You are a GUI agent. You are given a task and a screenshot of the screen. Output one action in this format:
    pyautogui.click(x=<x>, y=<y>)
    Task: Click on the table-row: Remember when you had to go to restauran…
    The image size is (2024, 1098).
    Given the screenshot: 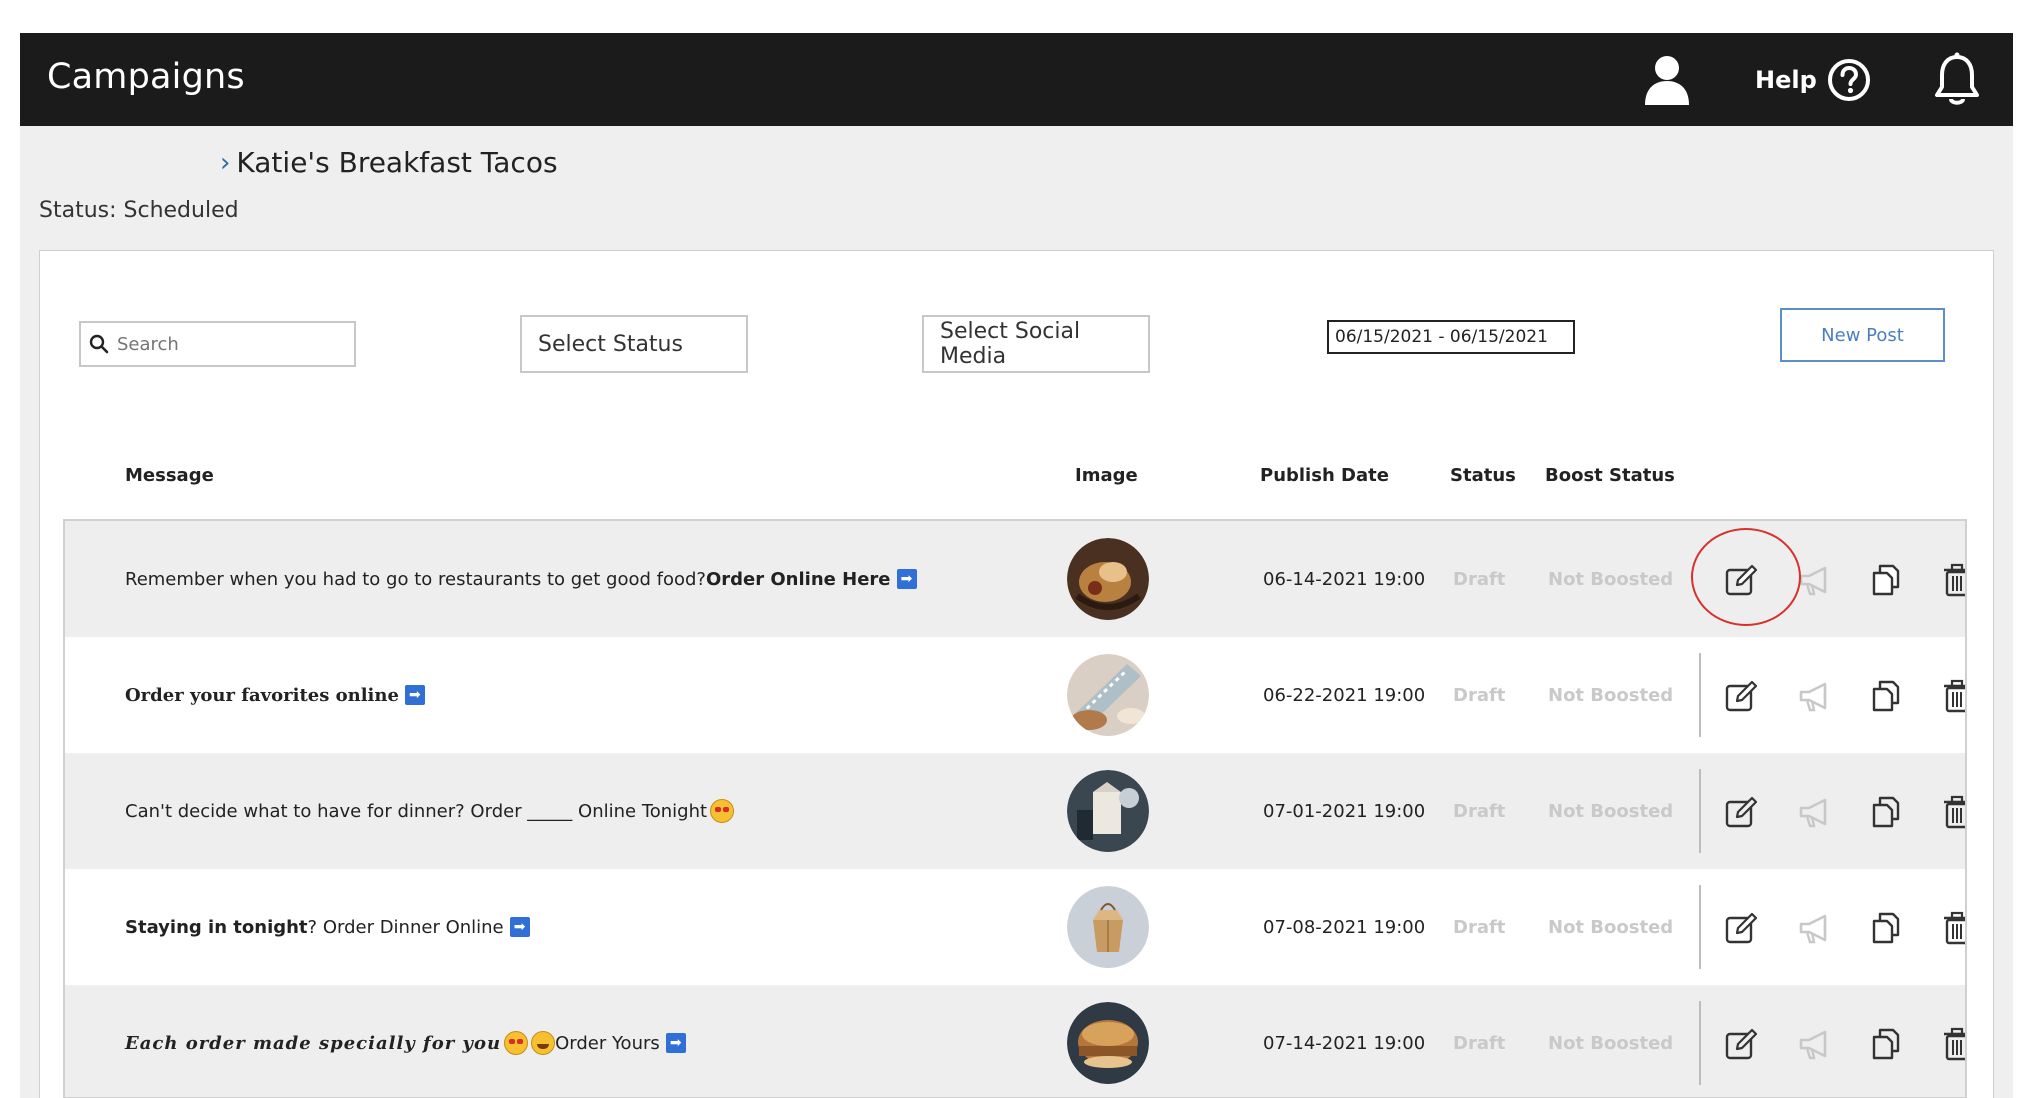 What is the action you would take?
    pyautogui.click(x=1015, y=579)
    